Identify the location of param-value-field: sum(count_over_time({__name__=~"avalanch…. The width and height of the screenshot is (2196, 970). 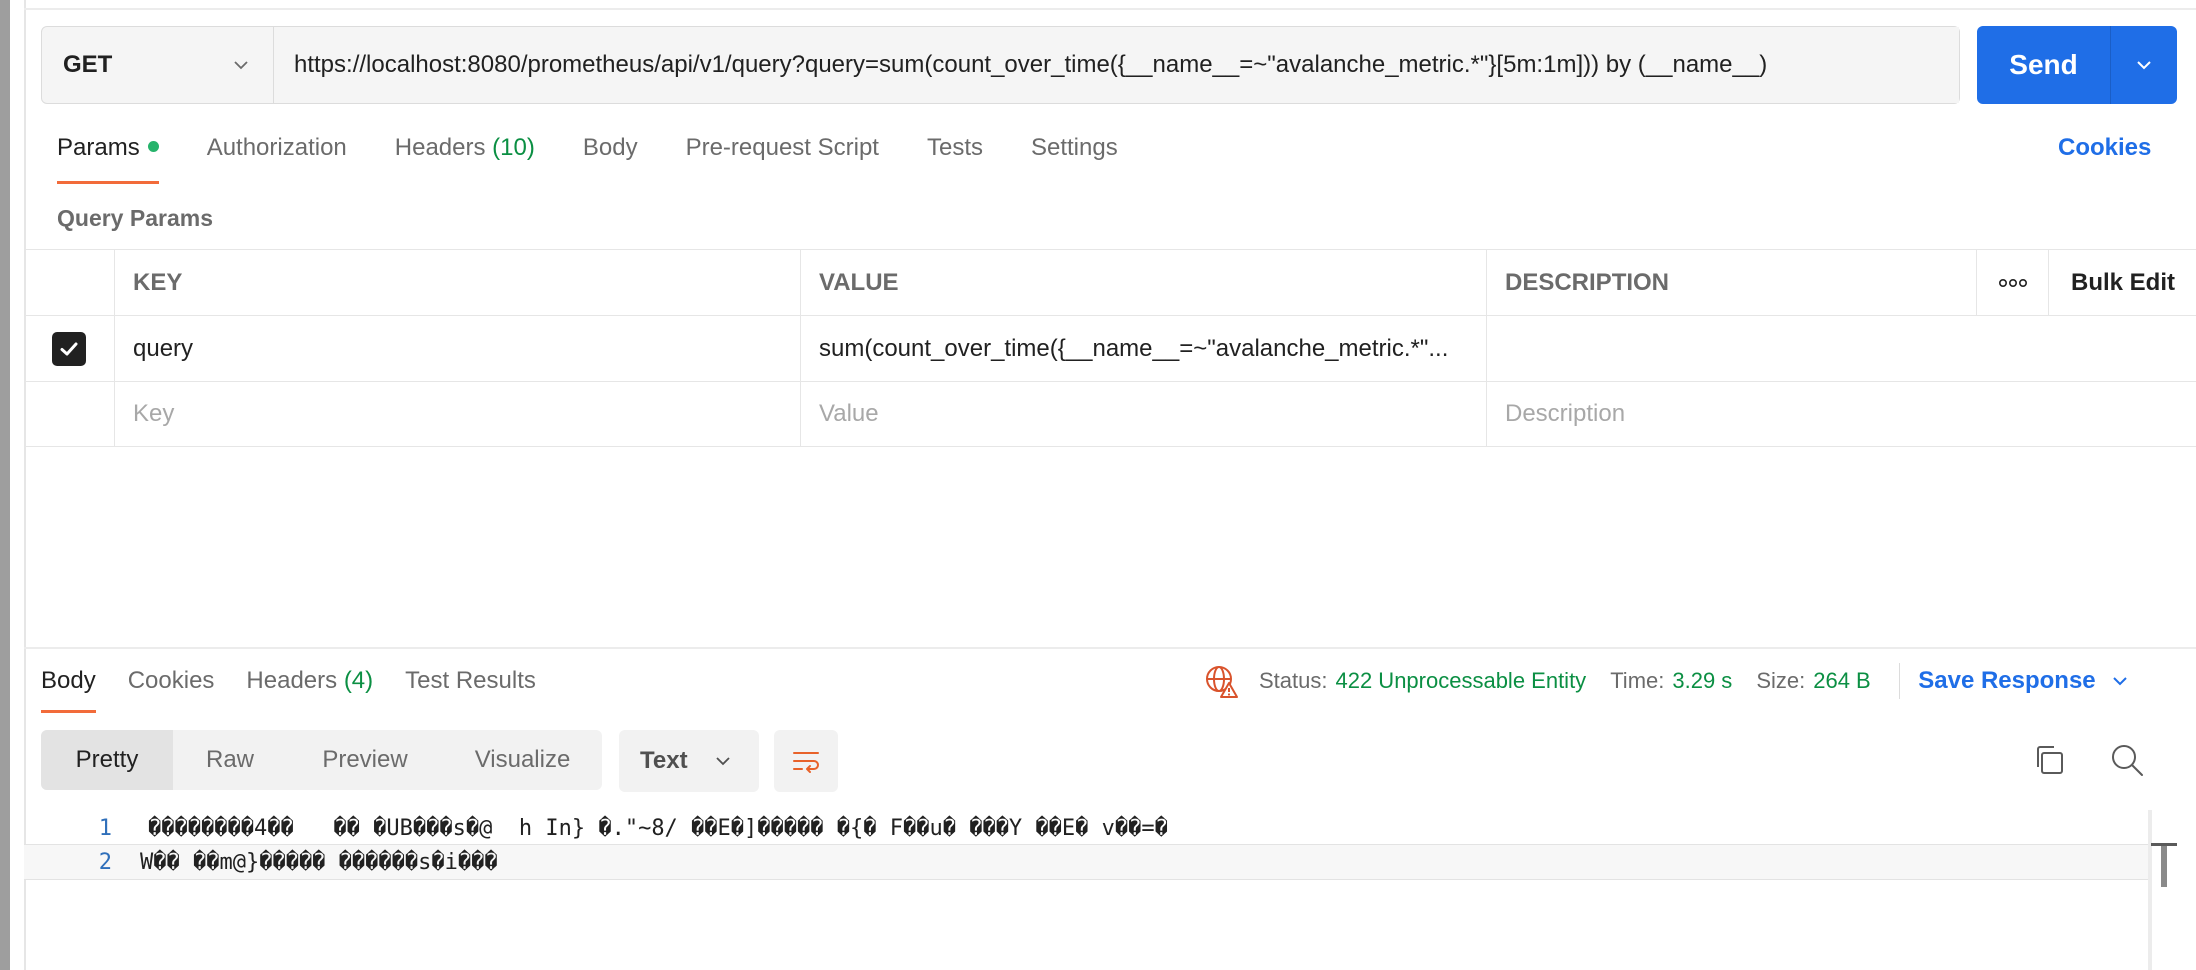
(1143, 348).